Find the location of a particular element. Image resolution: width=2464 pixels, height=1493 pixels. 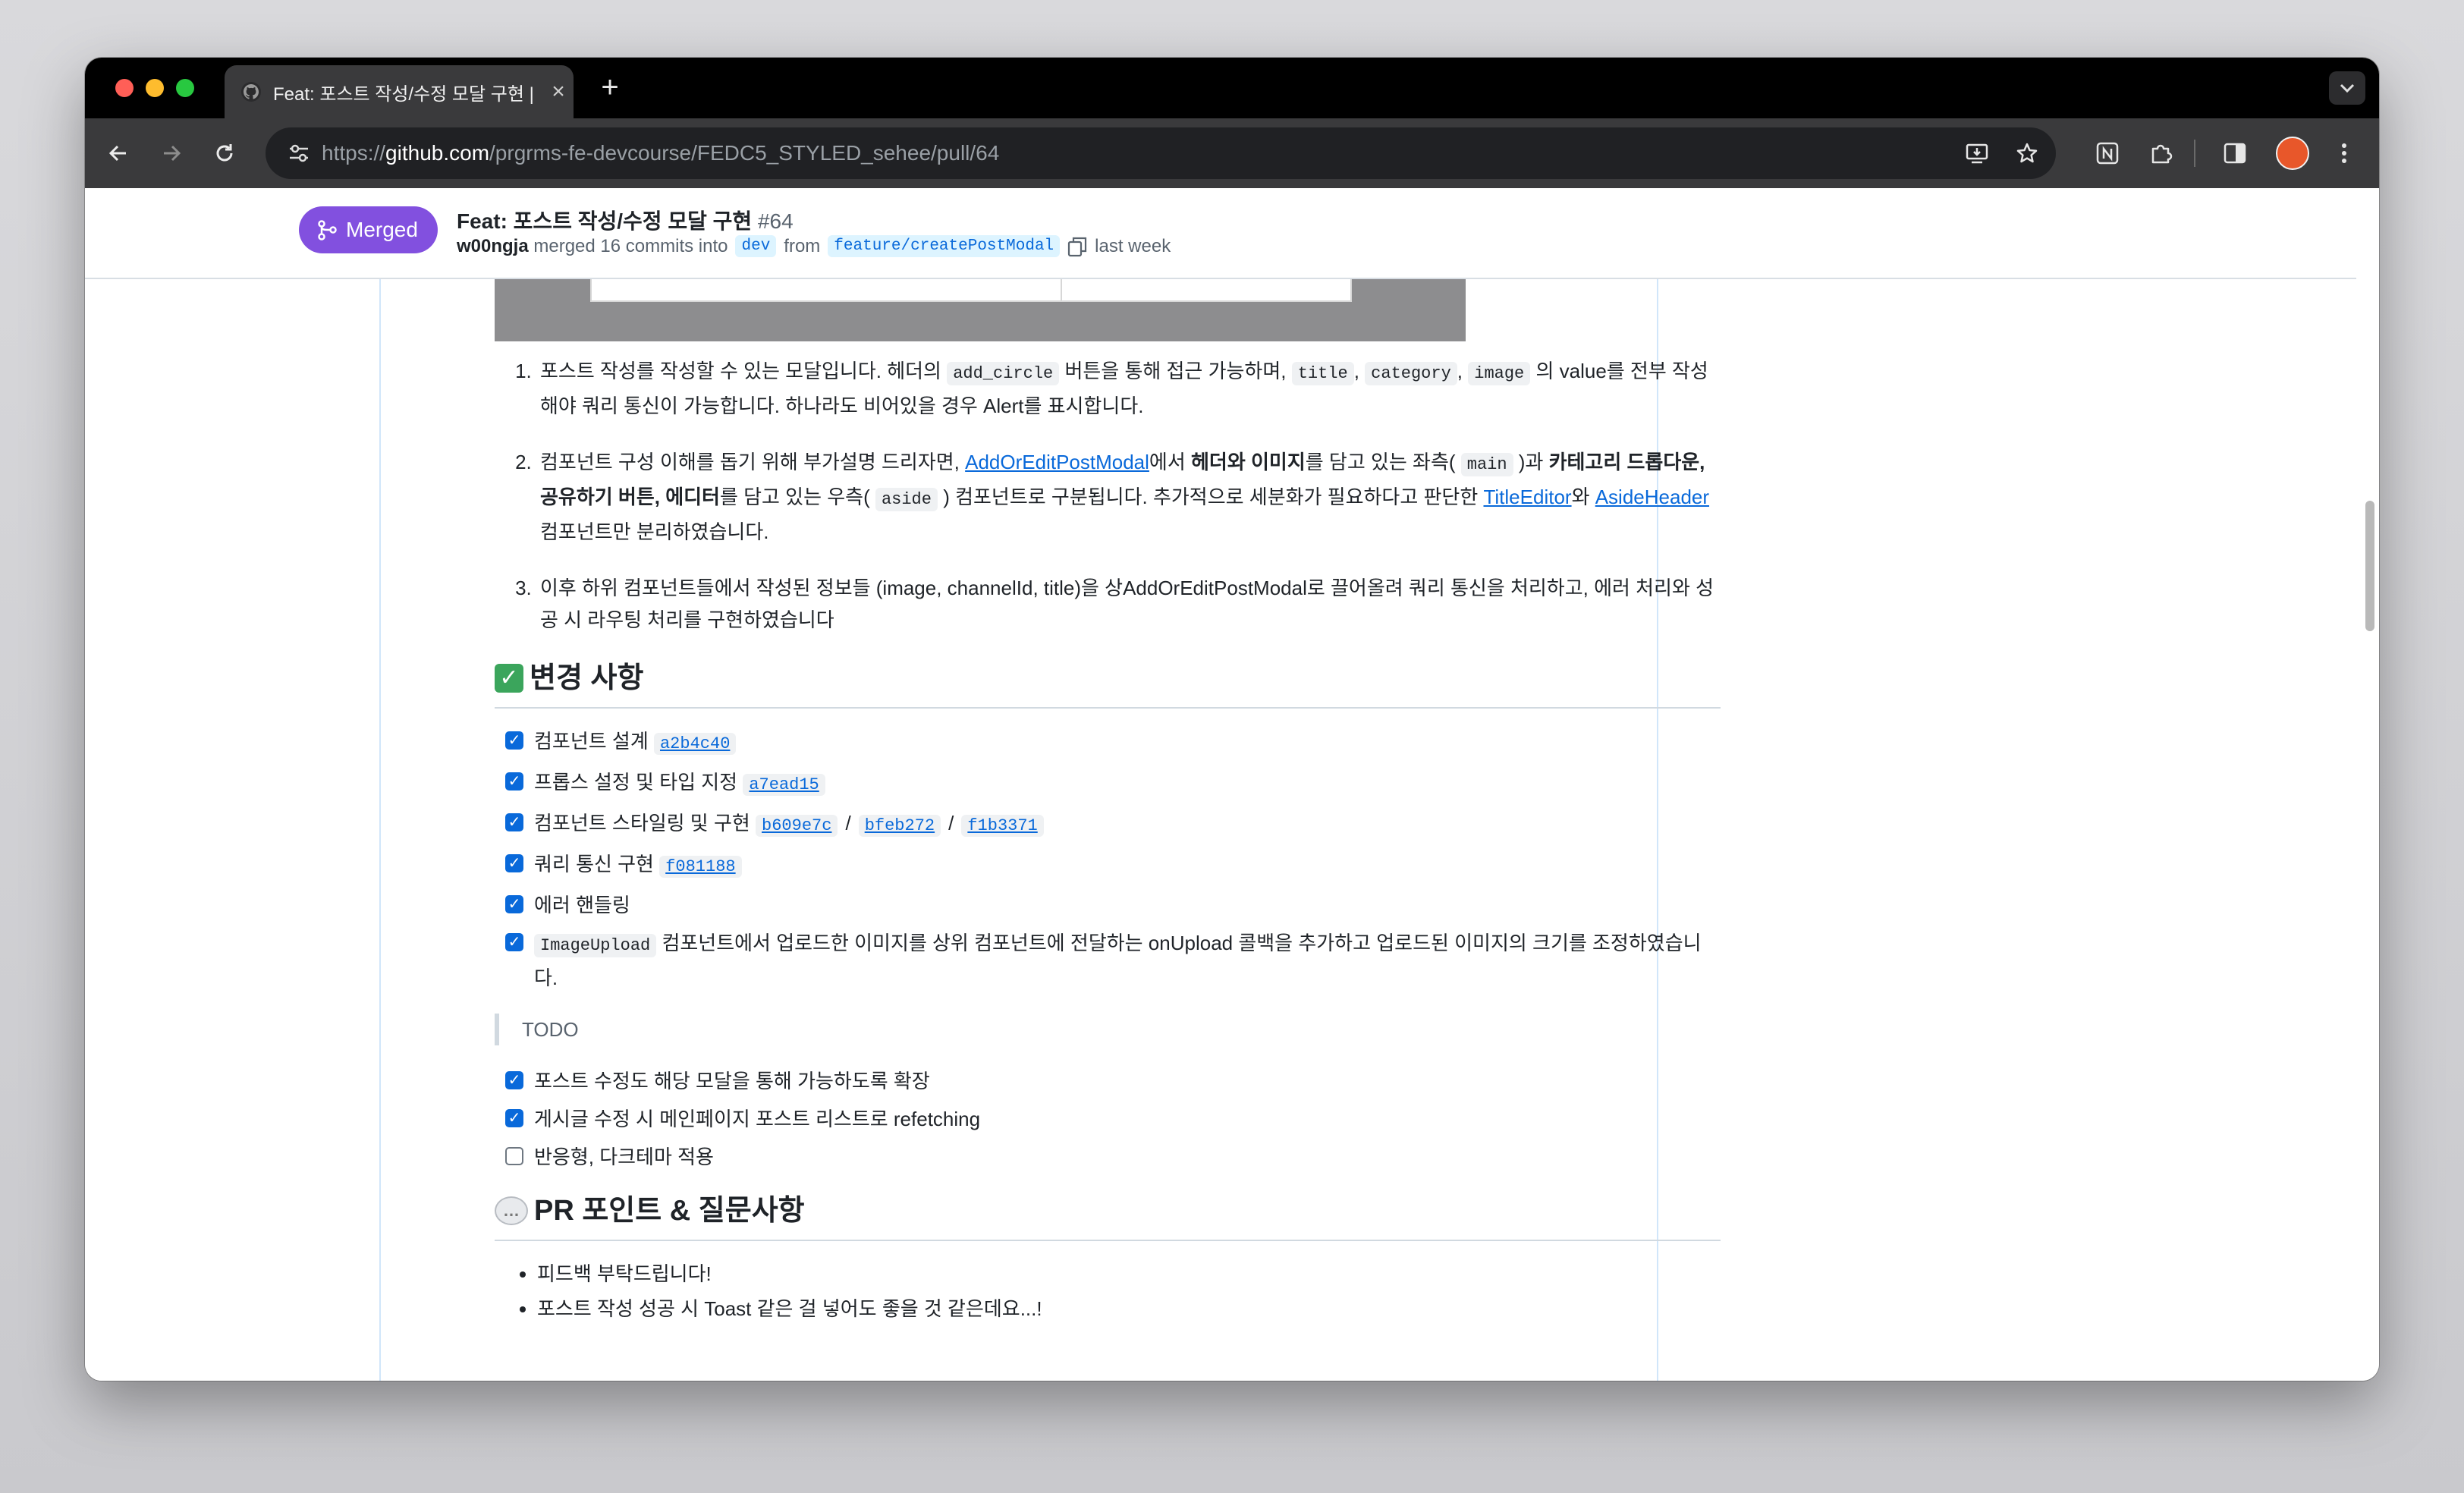

chevron-down-icon is located at coordinates (2347, 88).